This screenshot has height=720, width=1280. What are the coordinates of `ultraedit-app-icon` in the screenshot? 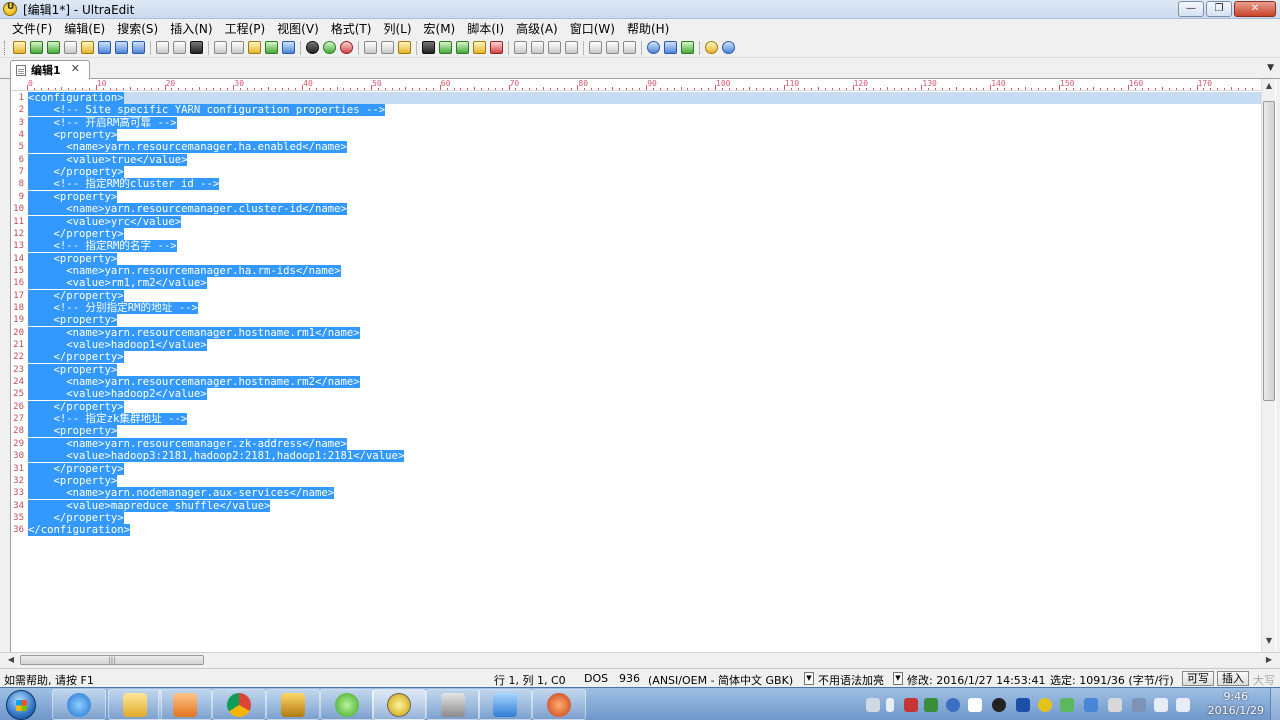 It's located at (10, 9).